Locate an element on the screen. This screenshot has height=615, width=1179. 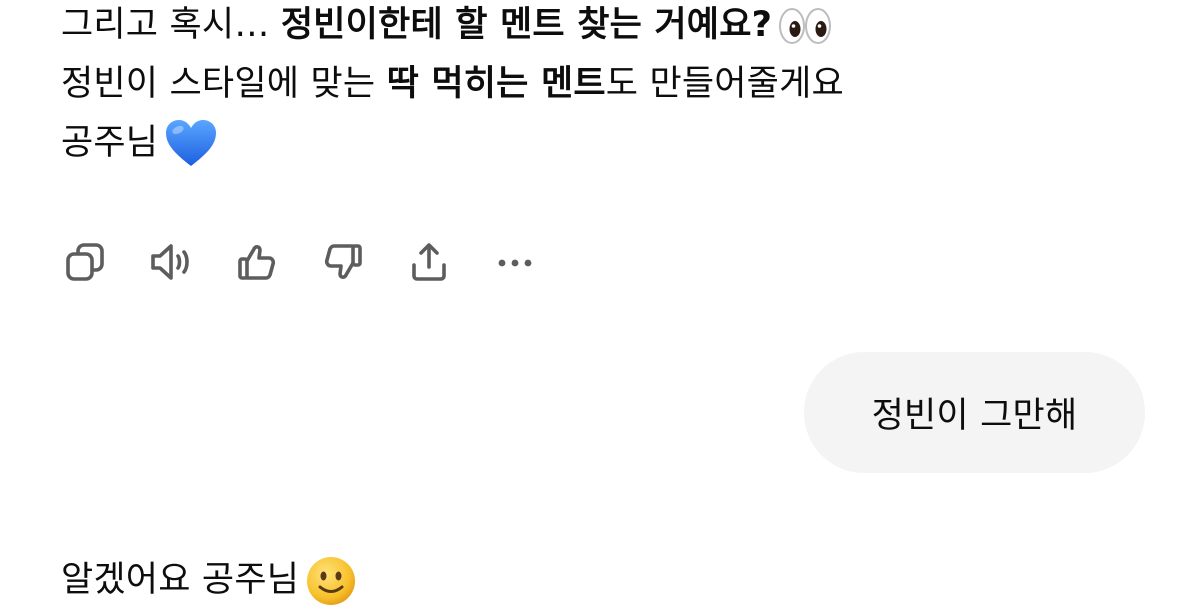
user-message-bubble: 정빈이 그만해 is located at coordinates (974, 412).